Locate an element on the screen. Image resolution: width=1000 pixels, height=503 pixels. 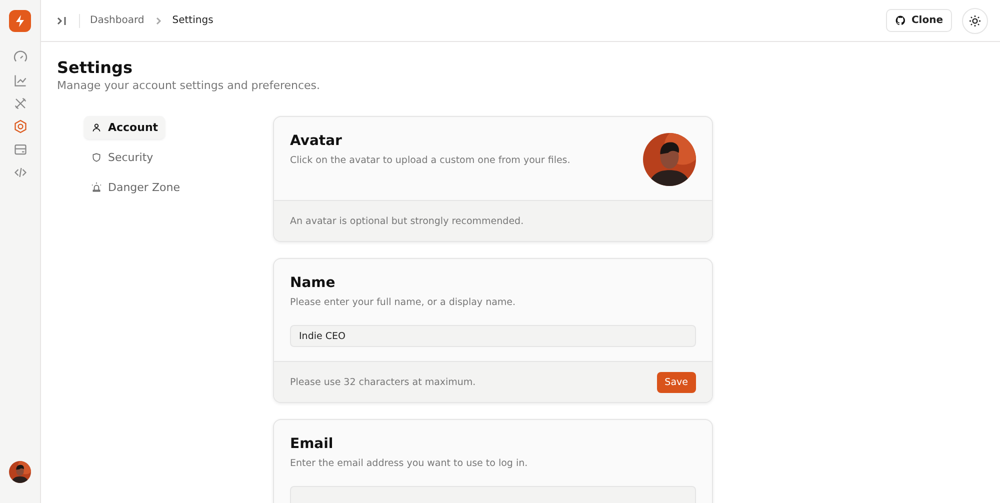
code-icon is located at coordinates (20, 172).